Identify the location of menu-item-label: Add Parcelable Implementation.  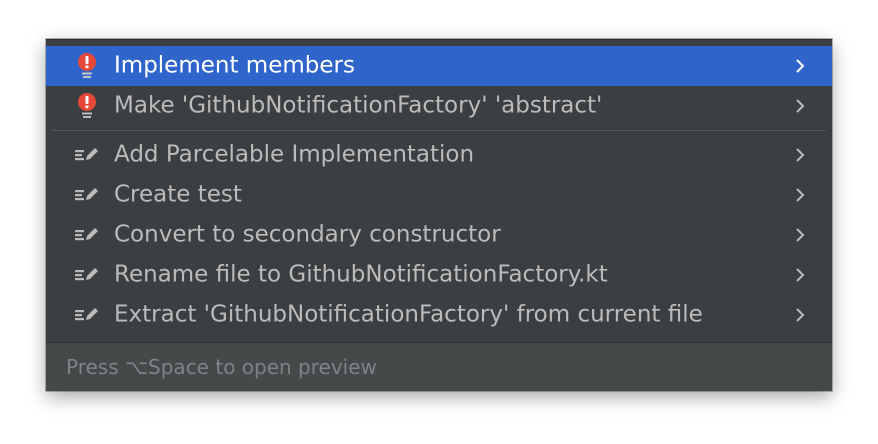
(294, 154).